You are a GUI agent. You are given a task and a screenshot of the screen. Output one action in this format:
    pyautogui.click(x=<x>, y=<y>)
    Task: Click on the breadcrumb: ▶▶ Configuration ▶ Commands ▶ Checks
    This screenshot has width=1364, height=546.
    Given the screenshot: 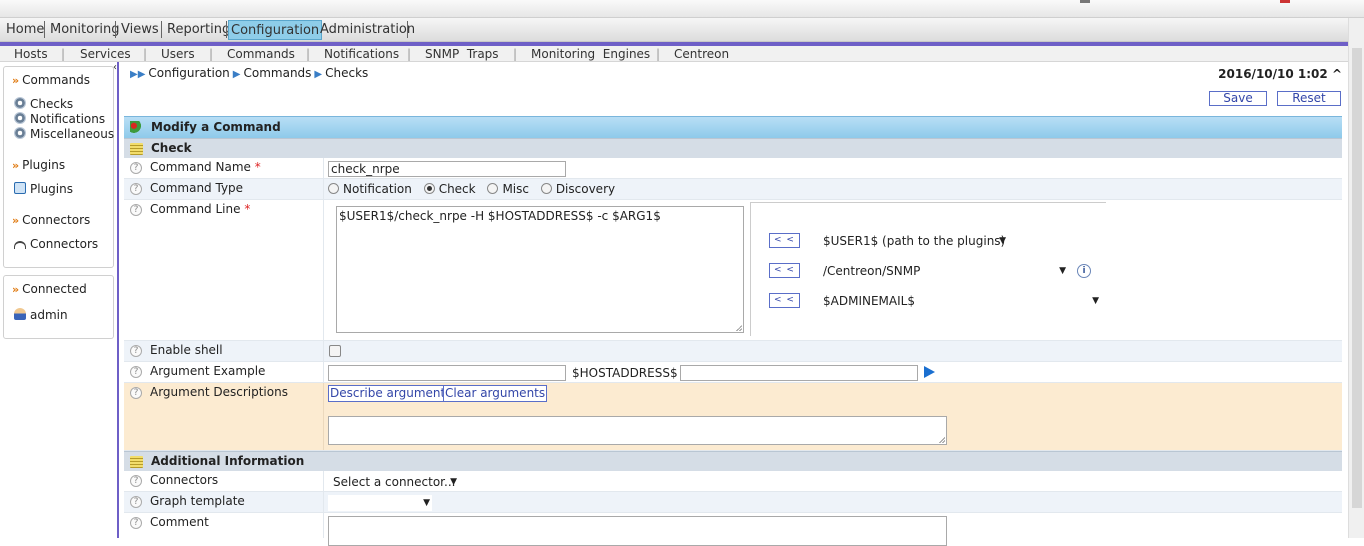 What is the action you would take?
    pyautogui.click(x=249, y=73)
    